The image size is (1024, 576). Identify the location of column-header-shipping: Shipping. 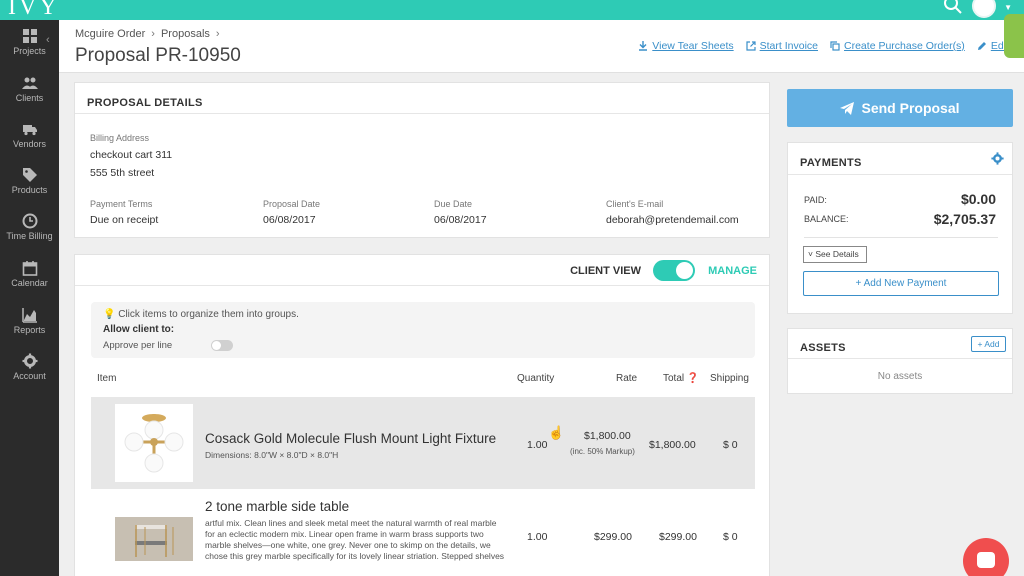
(729, 378).